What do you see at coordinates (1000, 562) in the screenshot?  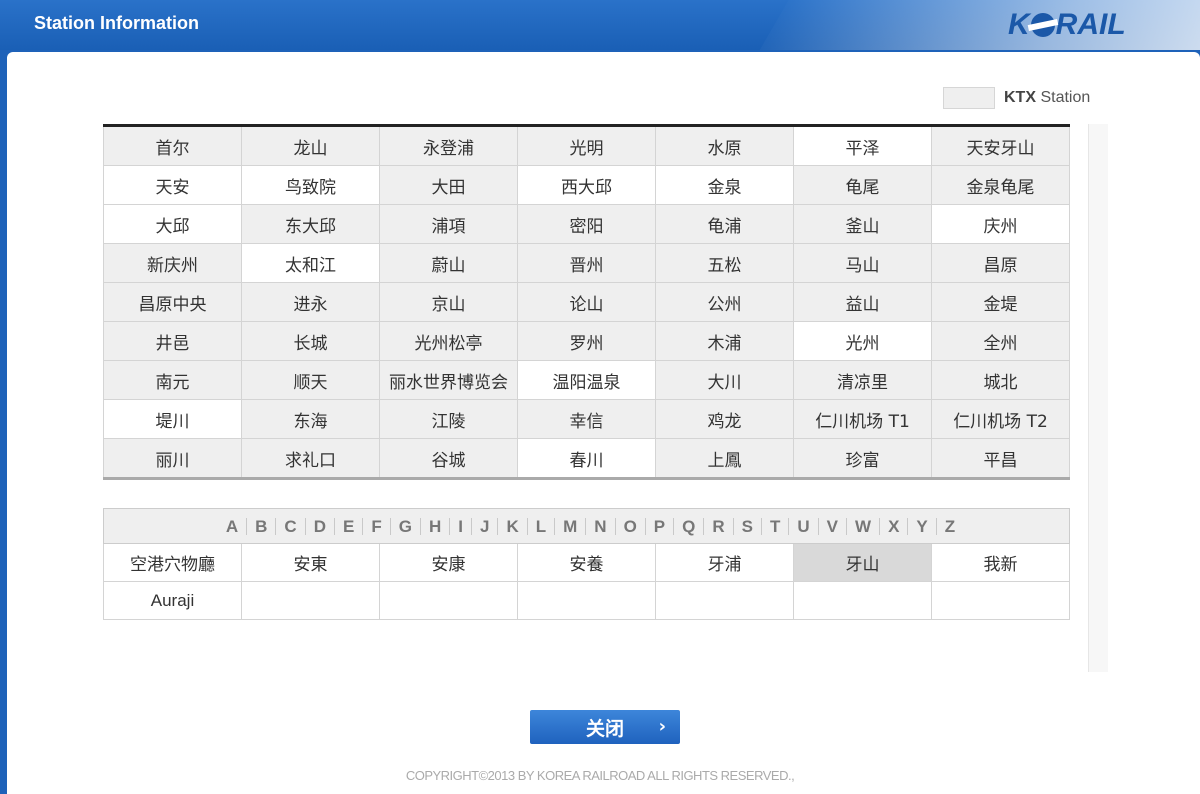 I see `result-cell: 我新` at bounding box center [1000, 562].